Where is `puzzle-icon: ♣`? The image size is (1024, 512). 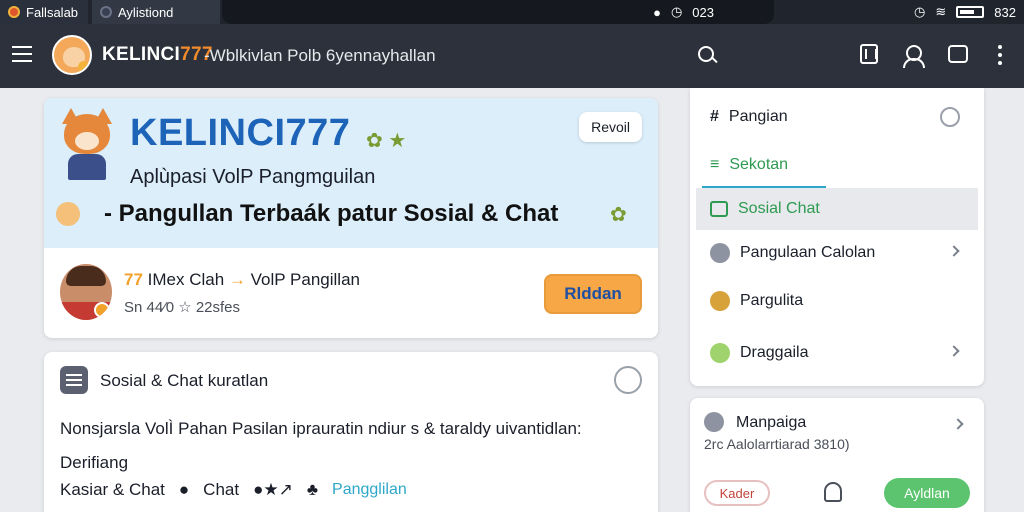
puzzle-icon: ♣ is located at coordinates (312, 489).